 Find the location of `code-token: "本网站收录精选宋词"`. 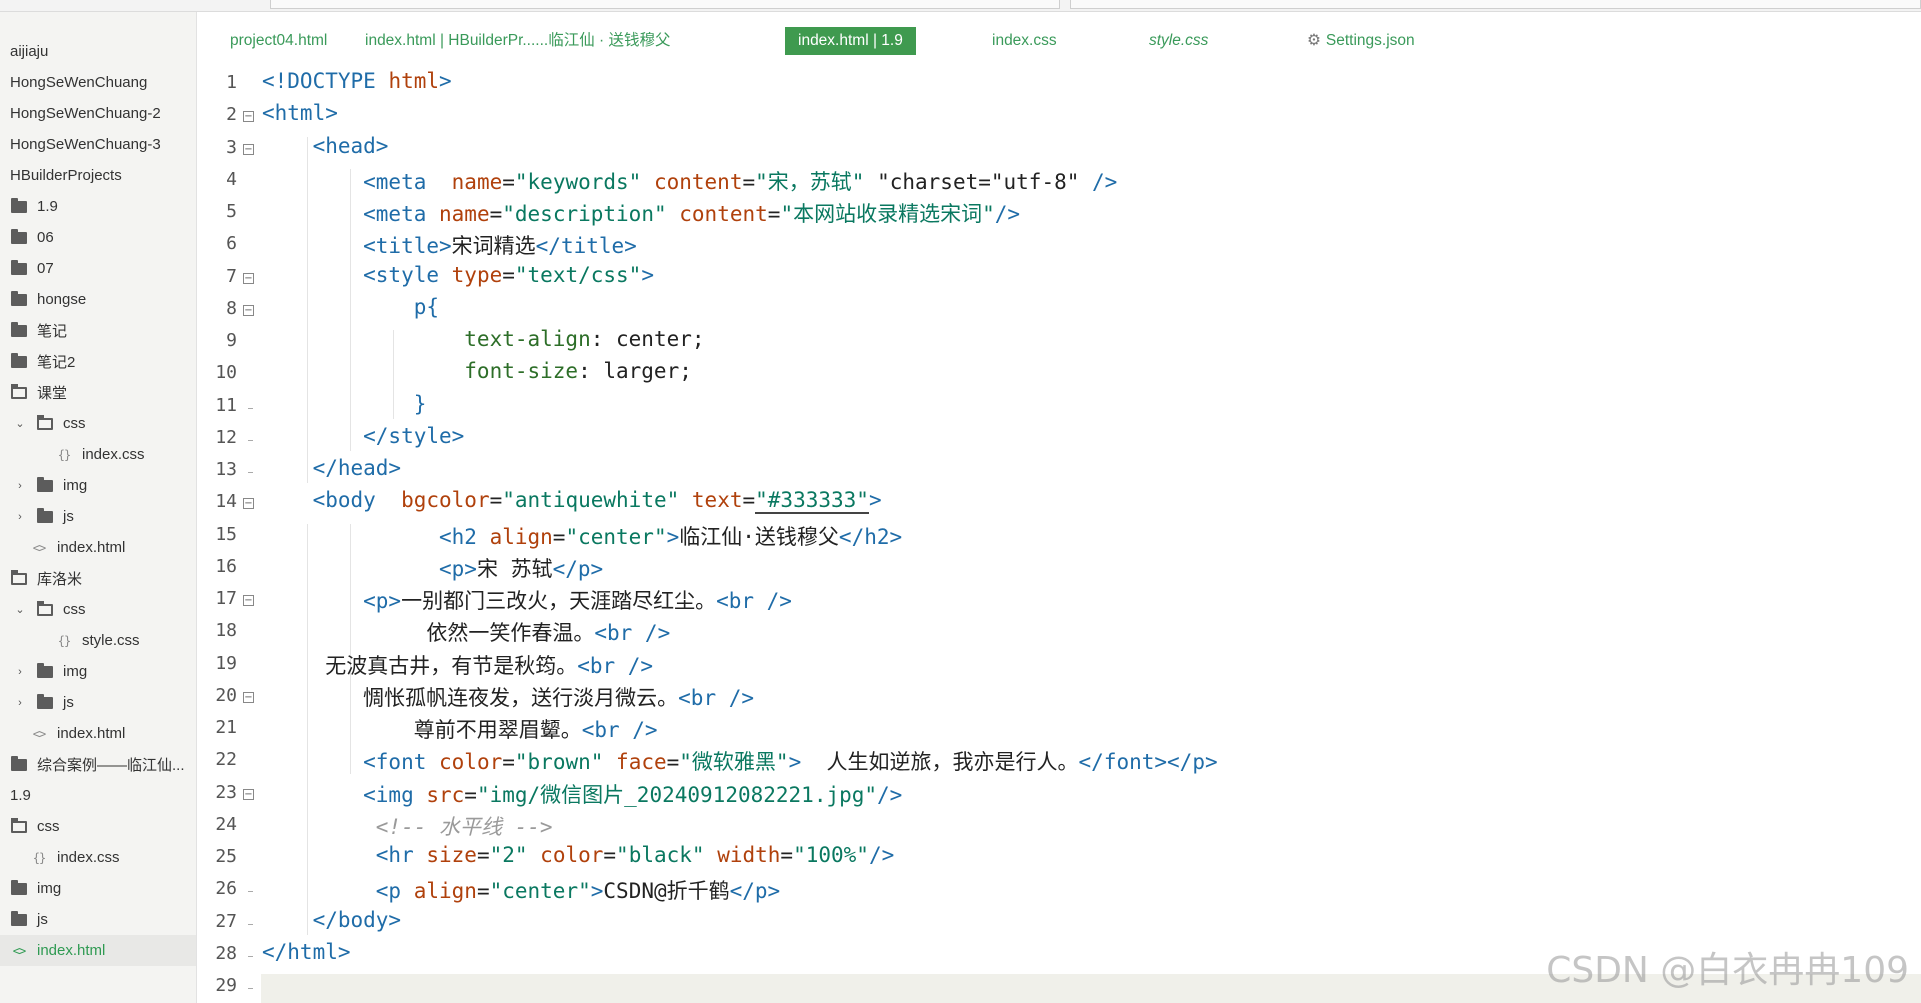

code-token: "本网站收录精选宋词" is located at coordinates (887, 214).